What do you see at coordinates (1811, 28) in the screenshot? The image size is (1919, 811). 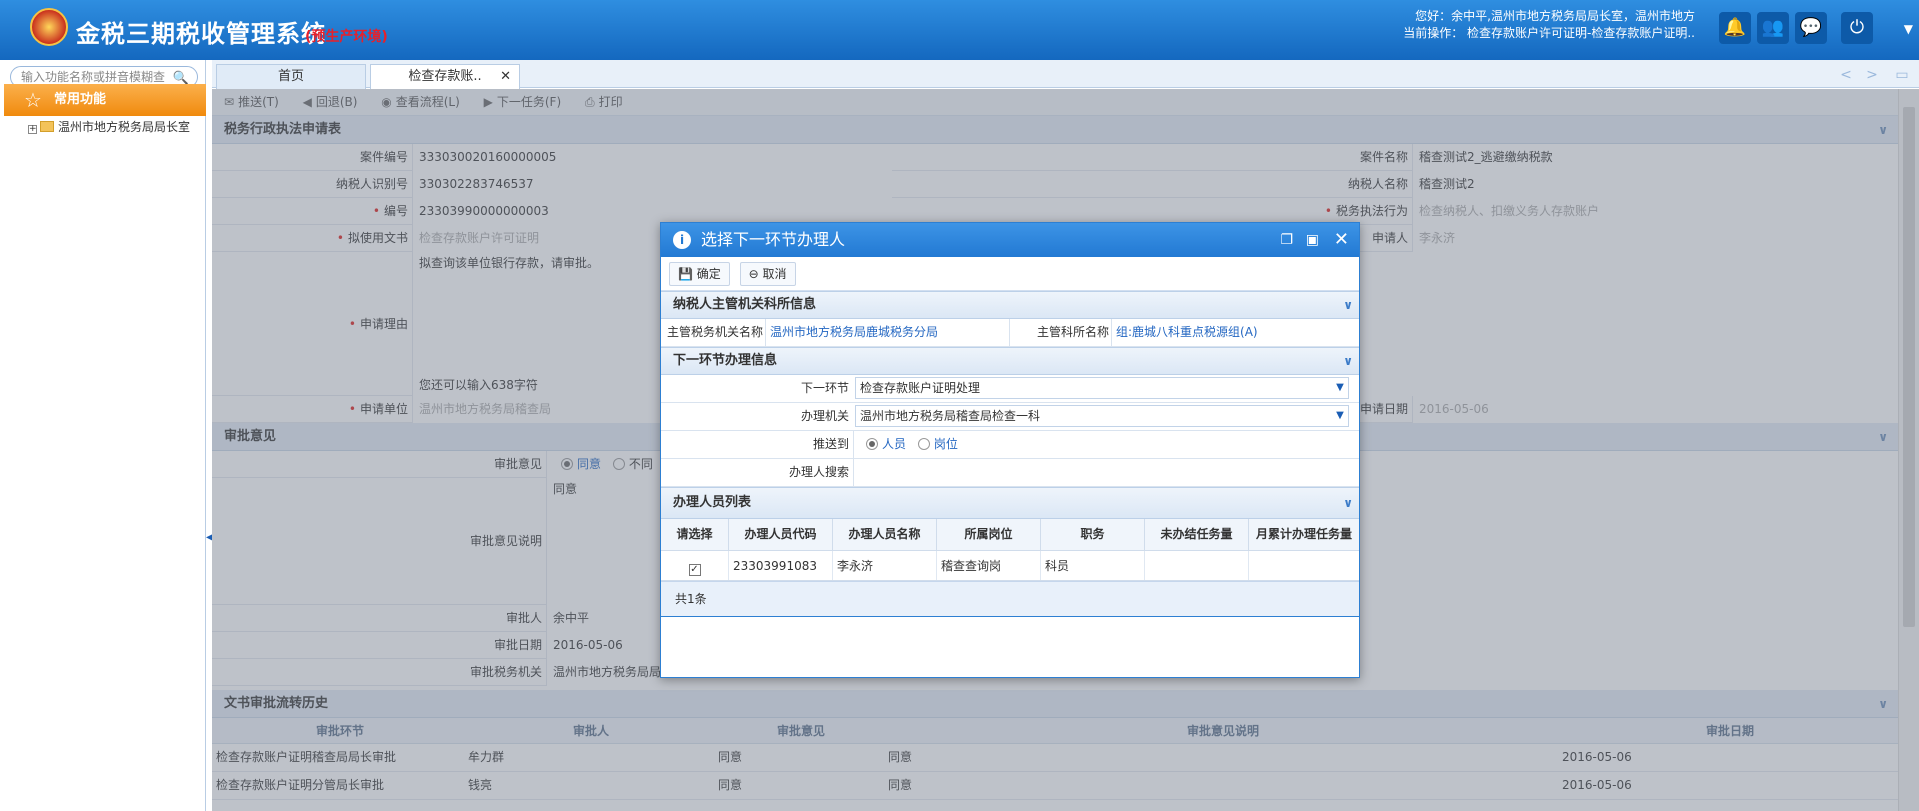 I see `chat-icon: 💬` at bounding box center [1811, 28].